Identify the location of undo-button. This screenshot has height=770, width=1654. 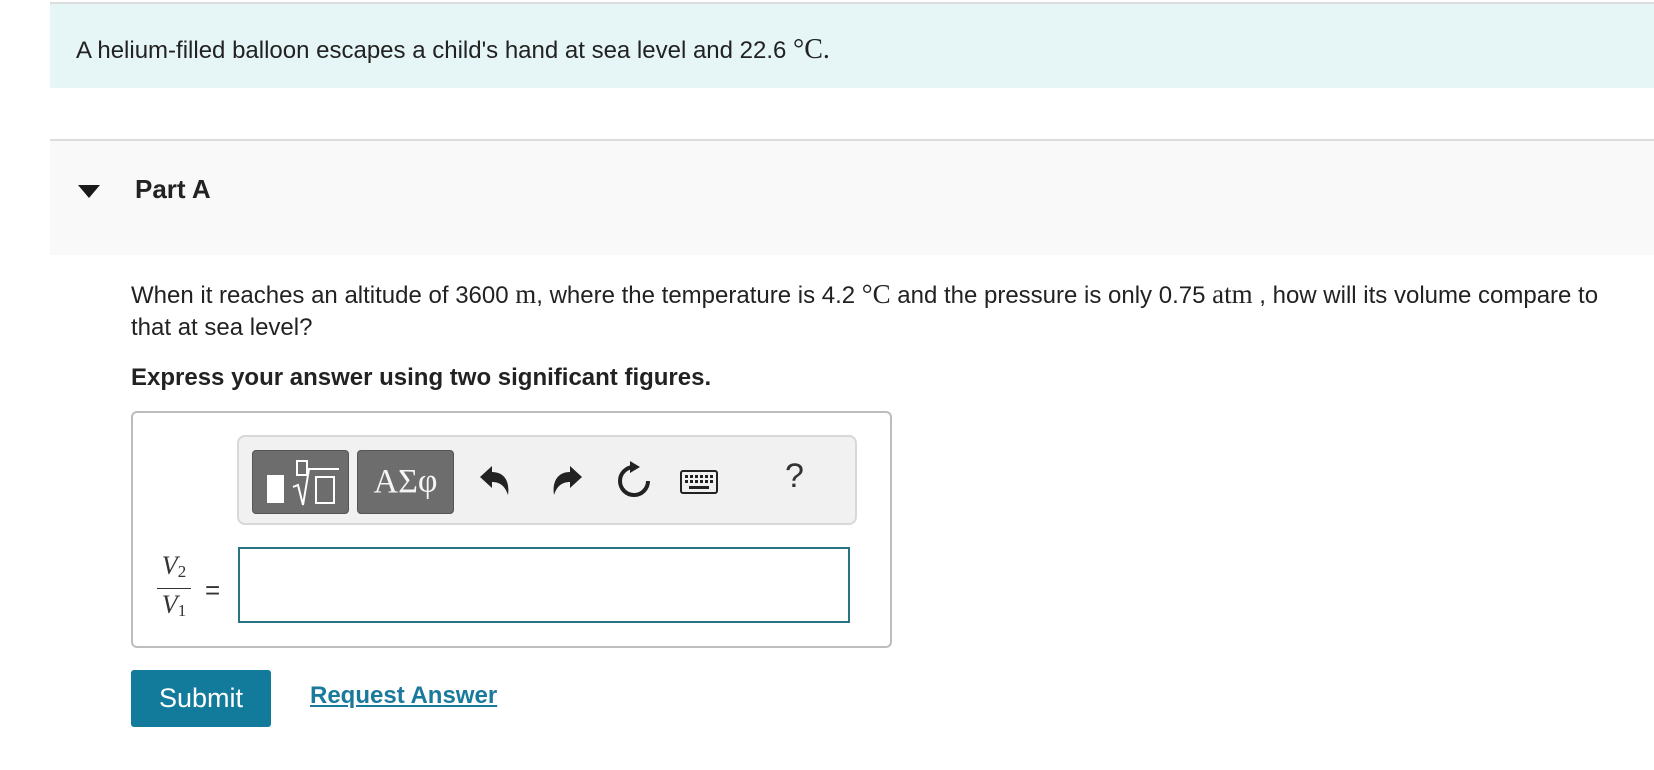
(496, 481).